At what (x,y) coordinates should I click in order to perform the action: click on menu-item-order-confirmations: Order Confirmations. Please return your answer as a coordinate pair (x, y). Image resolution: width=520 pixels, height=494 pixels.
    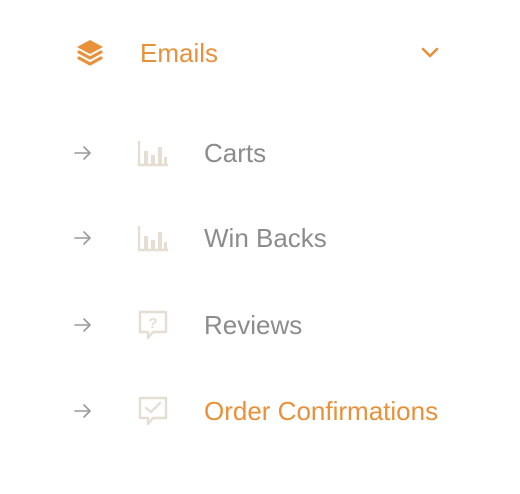
    Looking at the image, I should click on (262, 411).